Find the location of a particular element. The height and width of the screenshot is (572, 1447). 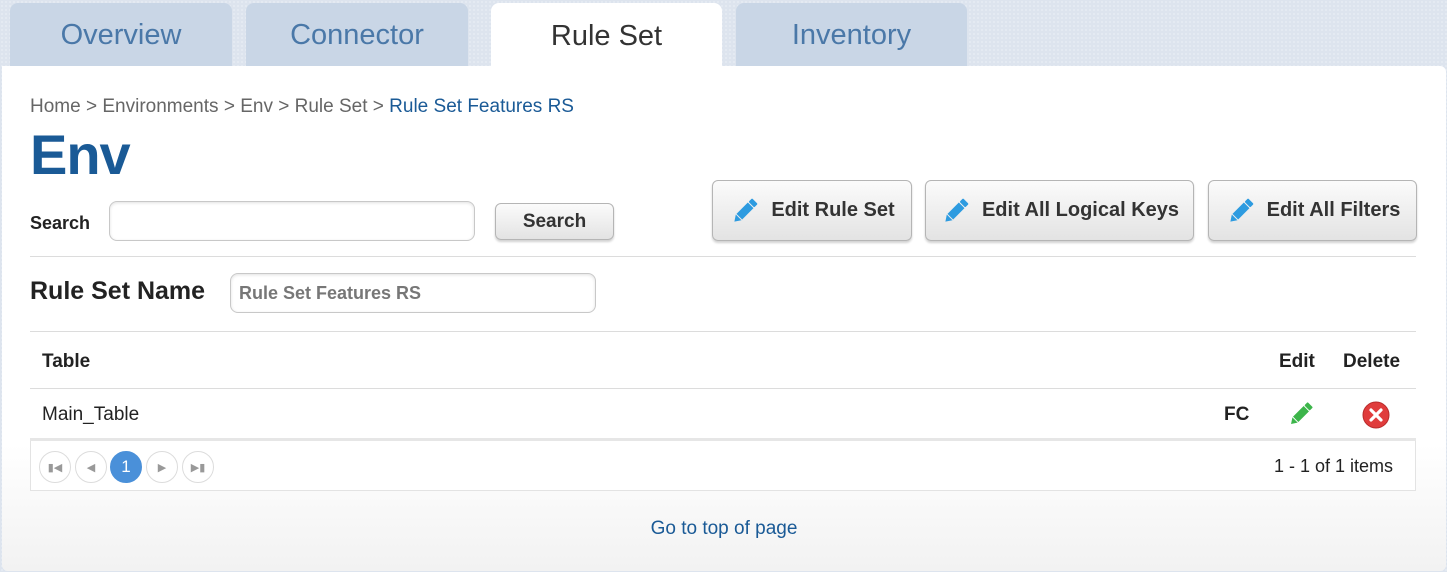

breadcrumb-env: Env is located at coordinates (256, 106).